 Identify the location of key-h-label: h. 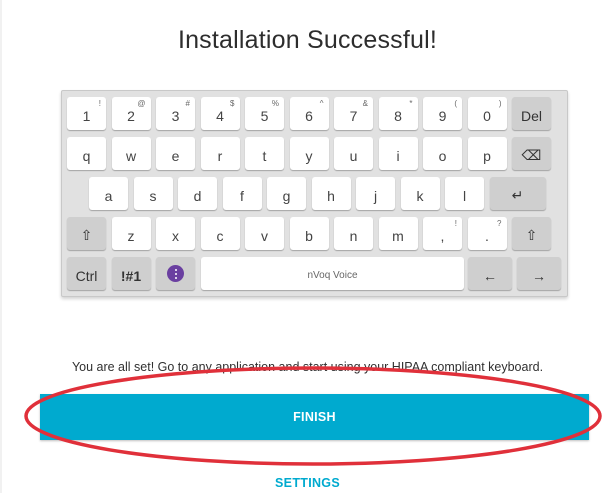
(331, 195).